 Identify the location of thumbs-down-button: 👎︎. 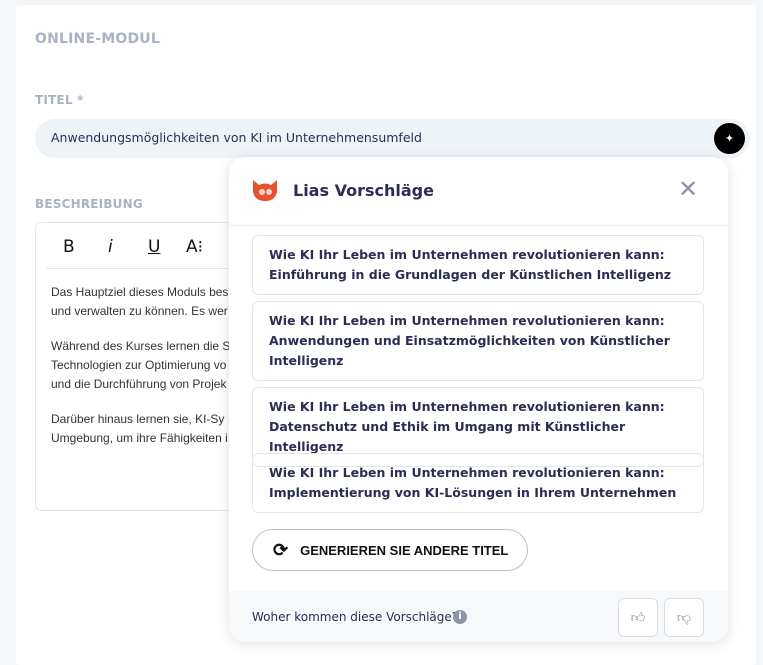
(684, 617).